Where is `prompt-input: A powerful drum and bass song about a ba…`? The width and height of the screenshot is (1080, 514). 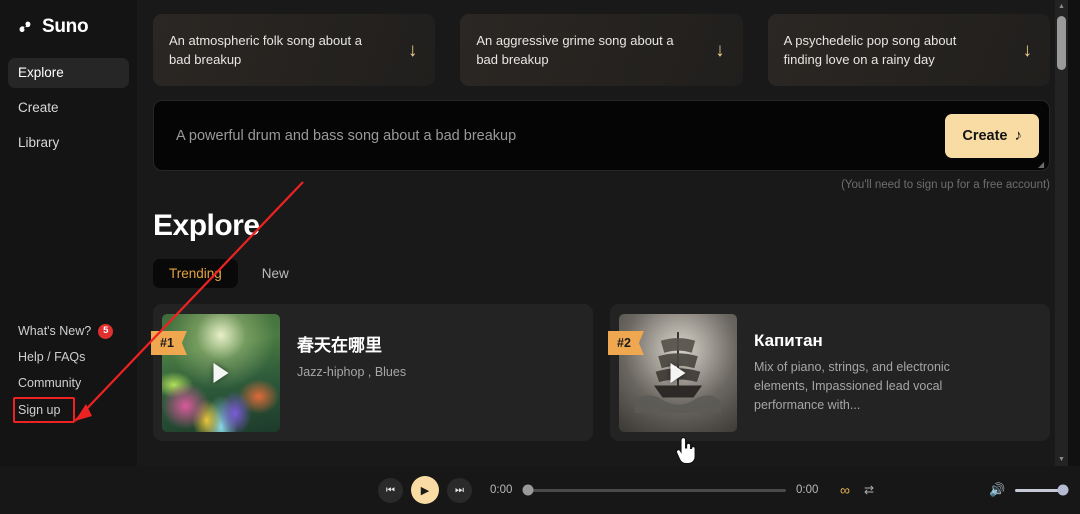
prompt-input: A powerful drum and bass song about a ba… is located at coordinates (560, 136).